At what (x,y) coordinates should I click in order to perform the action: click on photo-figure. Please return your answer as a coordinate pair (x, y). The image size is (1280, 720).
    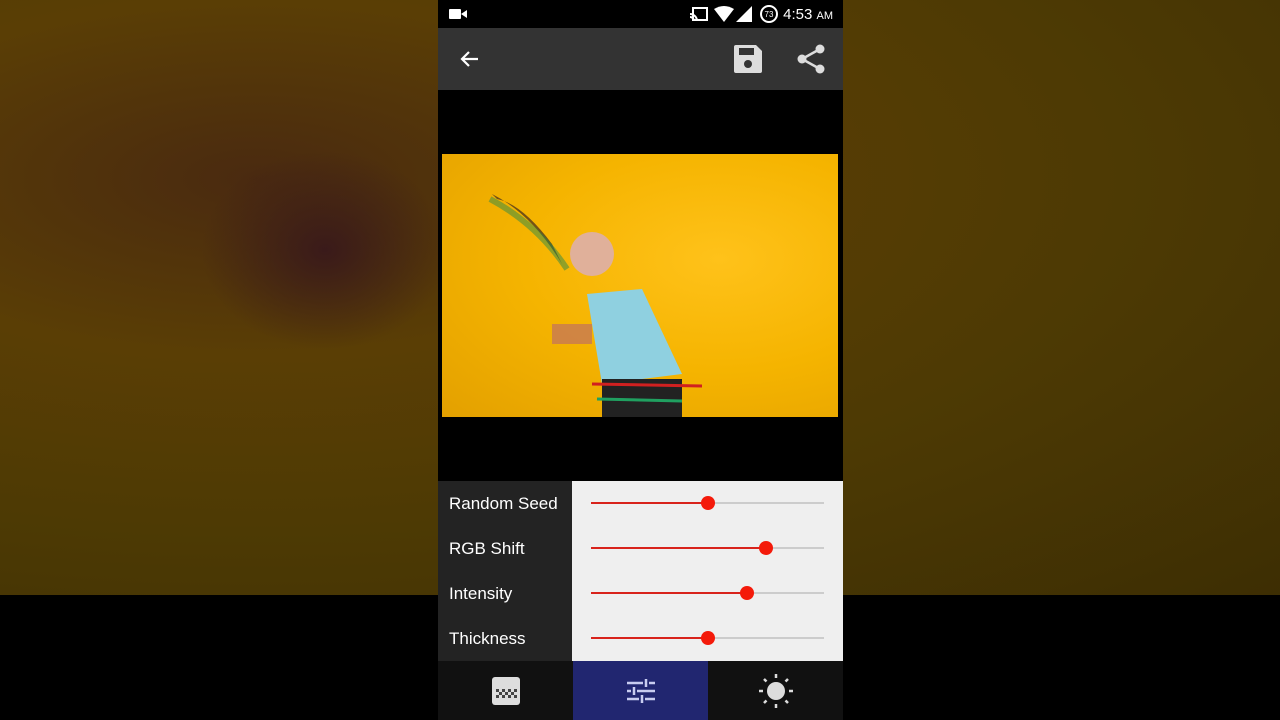
    Looking at the image, I should click on (595, 305).